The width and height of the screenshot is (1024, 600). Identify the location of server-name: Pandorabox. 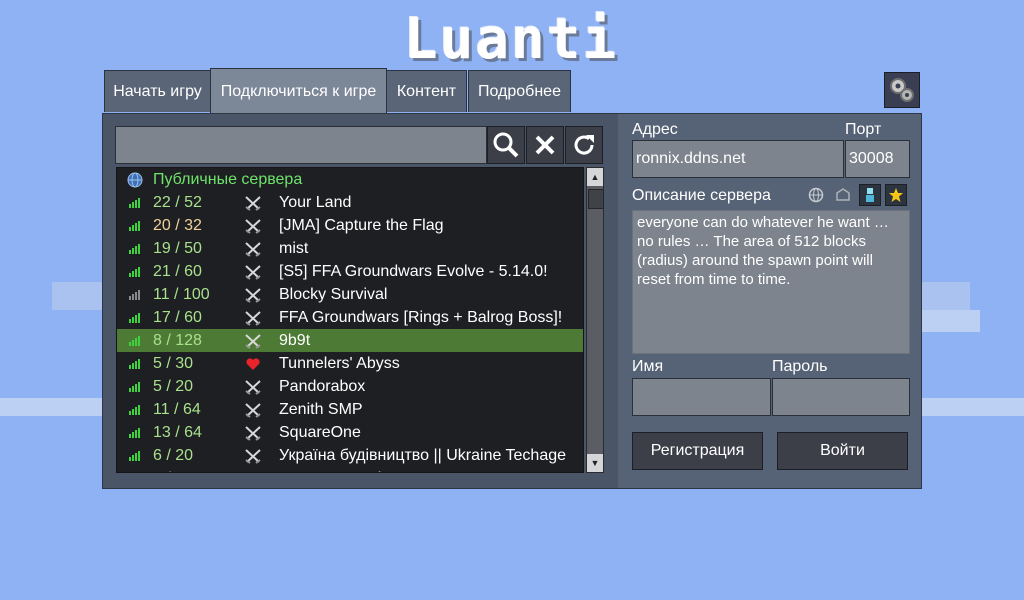
(322, 386).